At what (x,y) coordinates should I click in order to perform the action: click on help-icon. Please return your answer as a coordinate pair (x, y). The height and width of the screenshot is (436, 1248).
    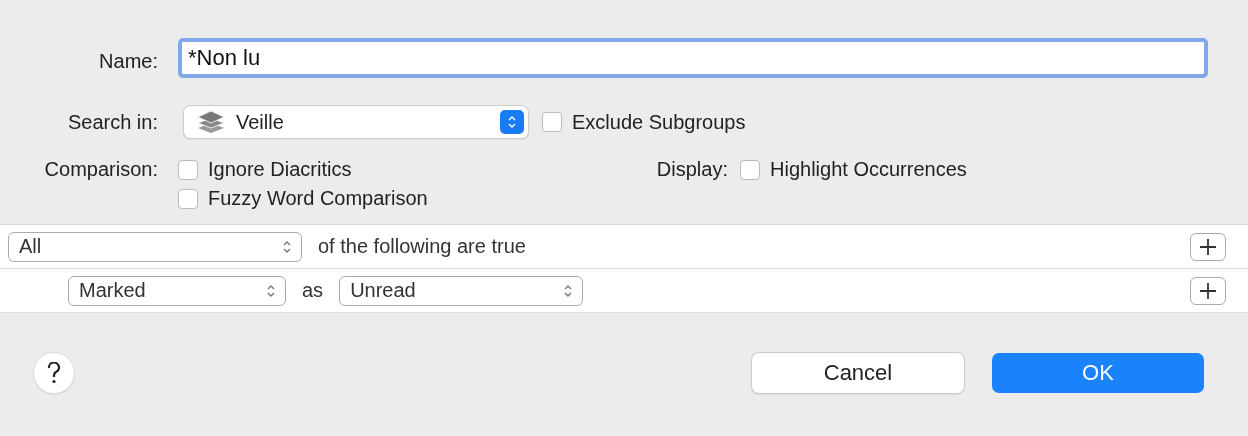
    Looking at the image, I should click on (54, 373).